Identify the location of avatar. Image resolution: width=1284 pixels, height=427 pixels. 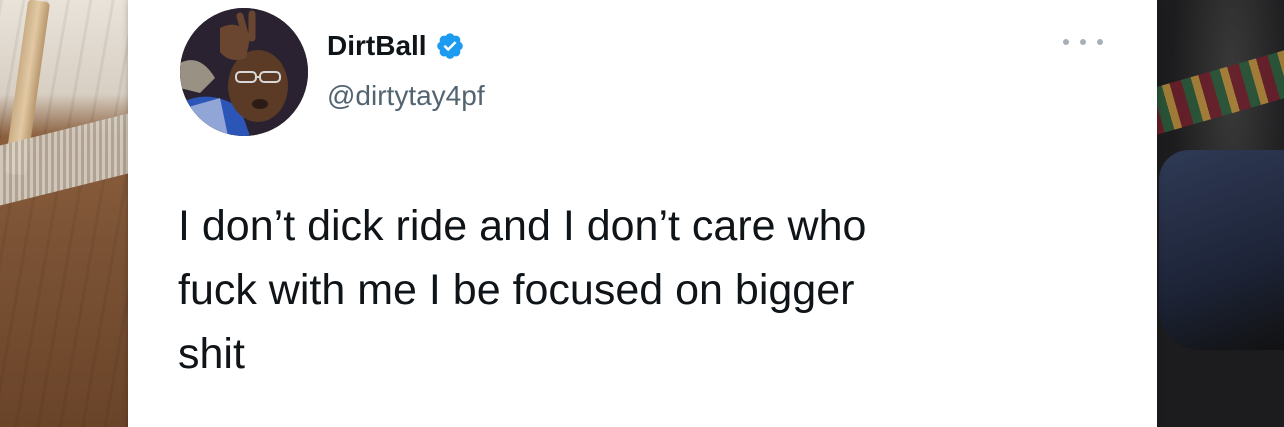
(244, 72).